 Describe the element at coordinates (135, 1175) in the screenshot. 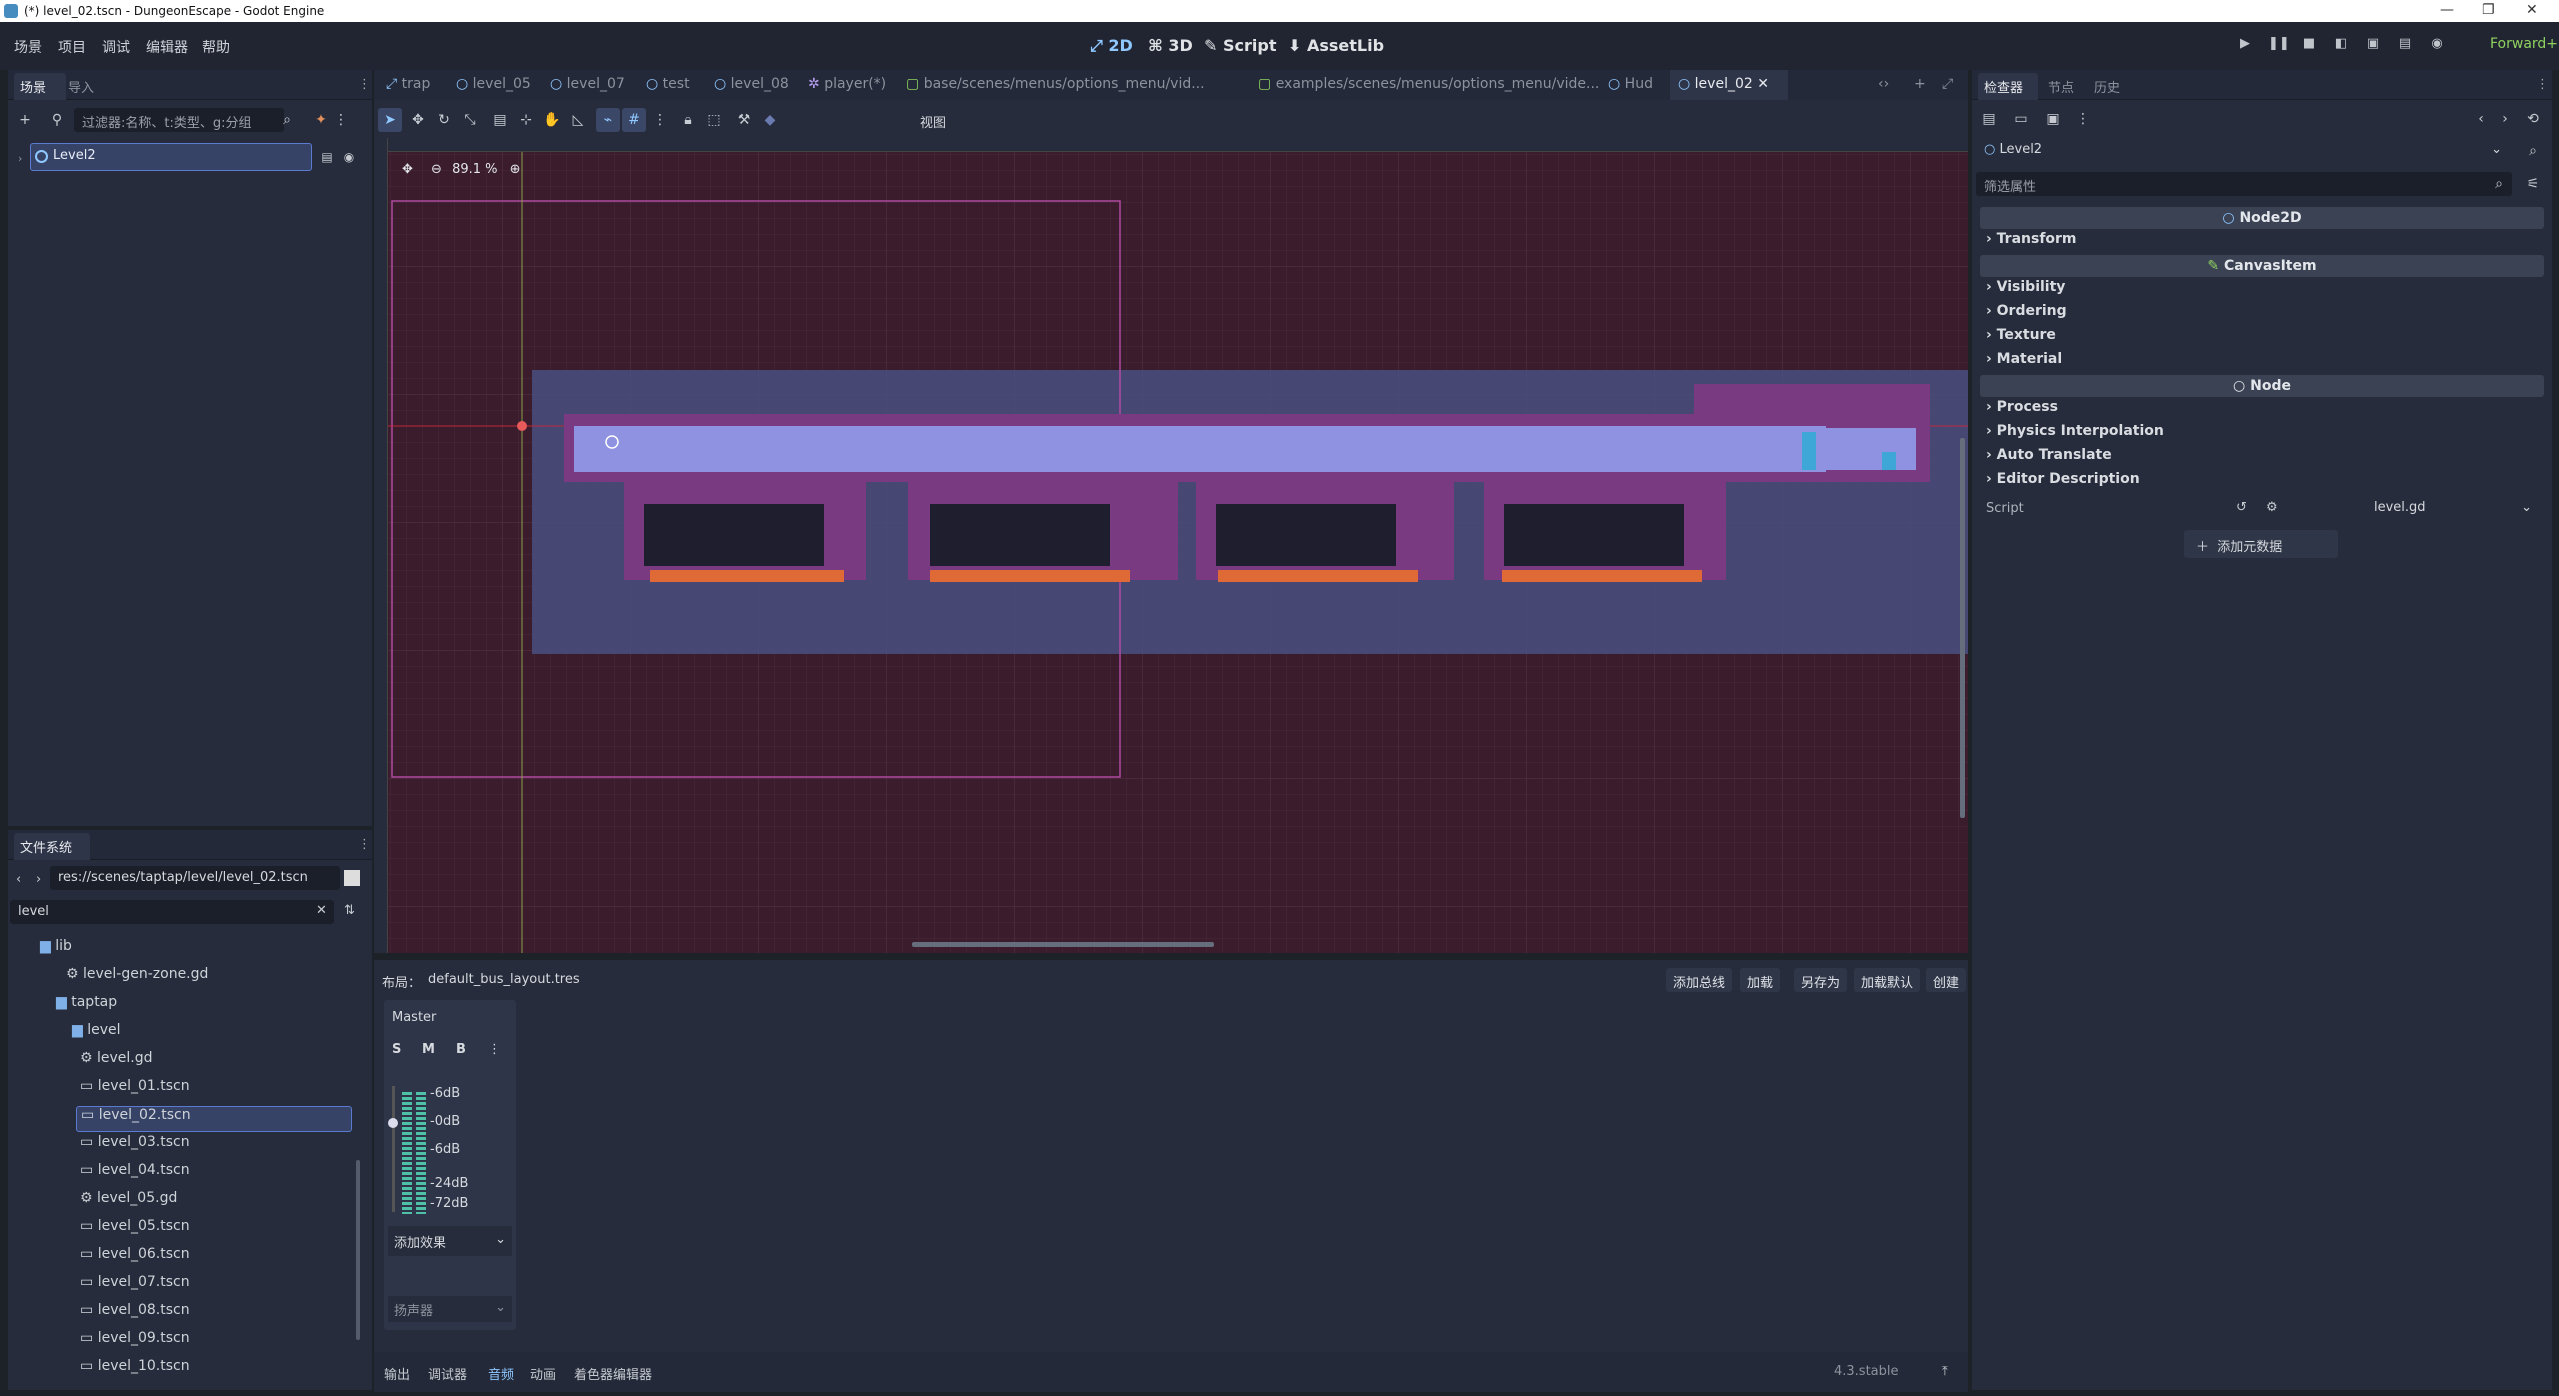

I see `fs-item-level04: ▭ level_04.tscn` at that location.